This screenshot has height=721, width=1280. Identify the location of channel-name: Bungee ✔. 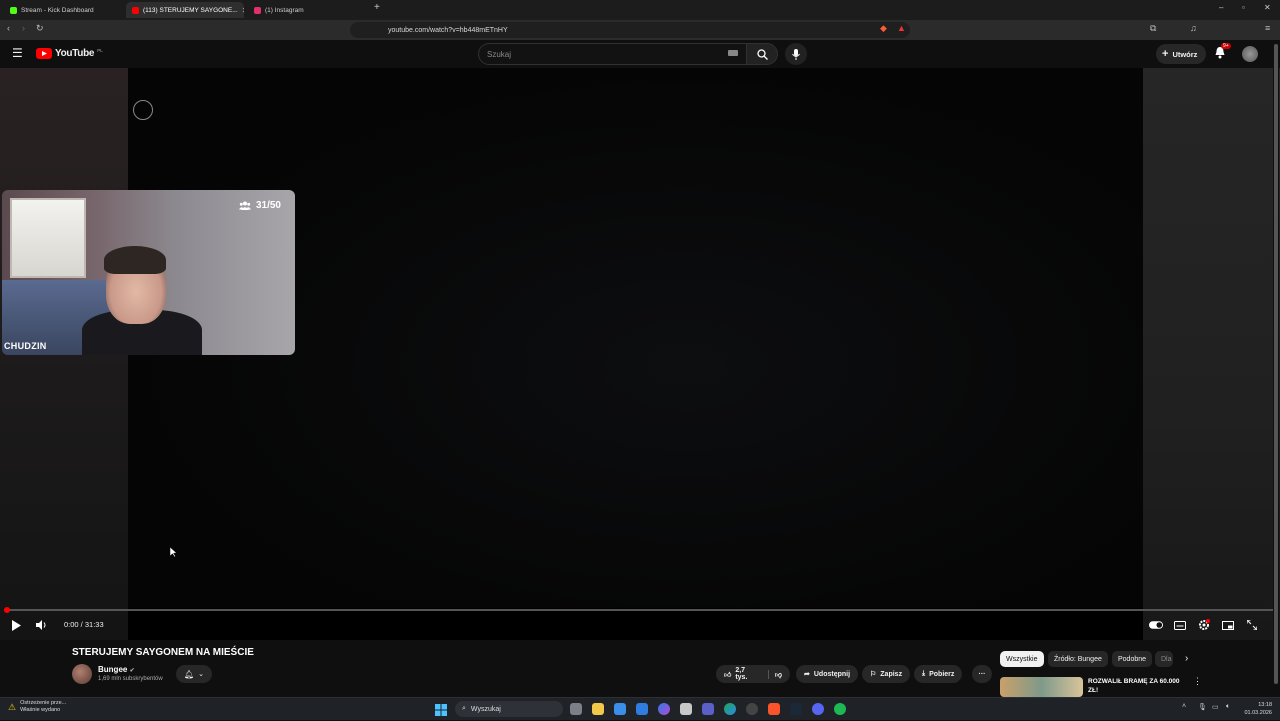
(116, 669).